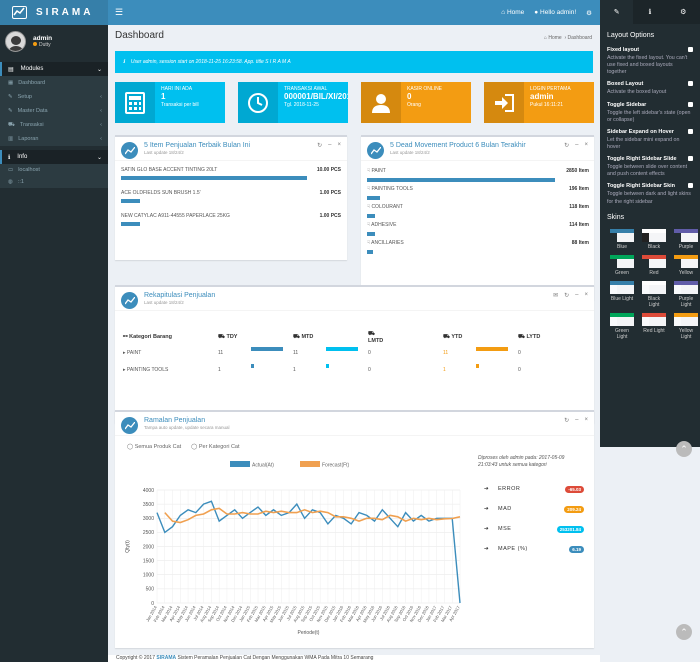 The width and height of the screenshot is (700, 662). What do you see at coordinates (512, 12) in the screenshot?
I see `home-link: ⌂ Home` at bounding box center [512, 12].